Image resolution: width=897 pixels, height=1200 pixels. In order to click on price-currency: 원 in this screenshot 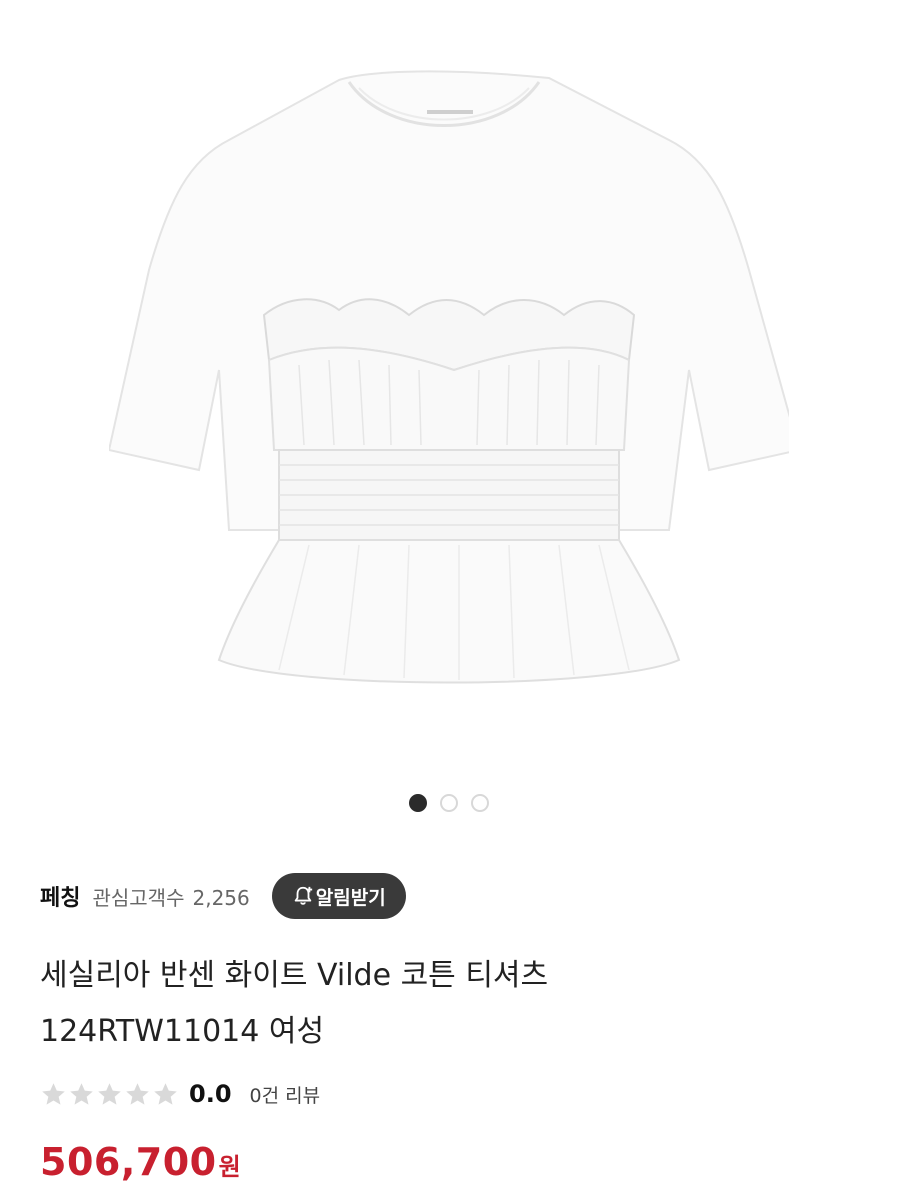, I will do `click(229, 1167)`.